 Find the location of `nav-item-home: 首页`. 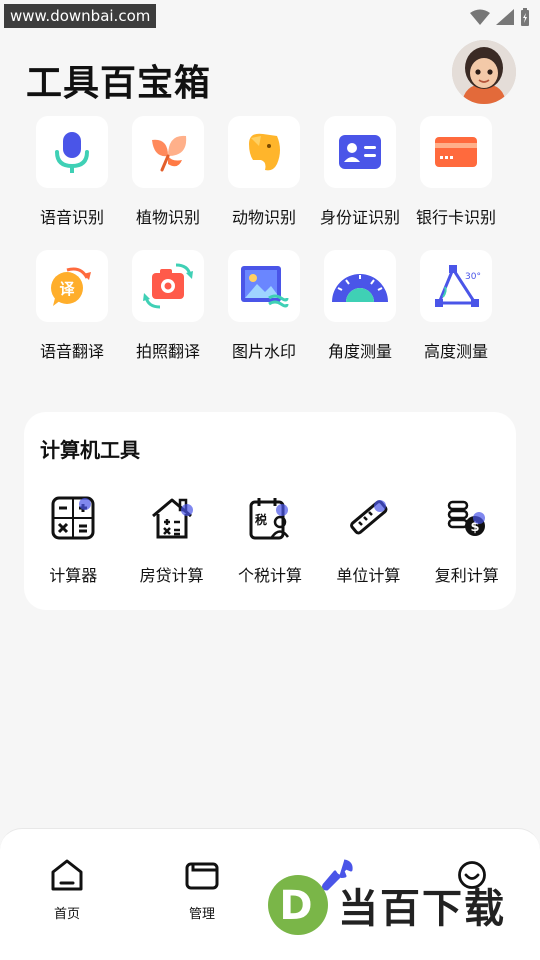

nav-item-home: 首页 is located at coordinates (67, 889).